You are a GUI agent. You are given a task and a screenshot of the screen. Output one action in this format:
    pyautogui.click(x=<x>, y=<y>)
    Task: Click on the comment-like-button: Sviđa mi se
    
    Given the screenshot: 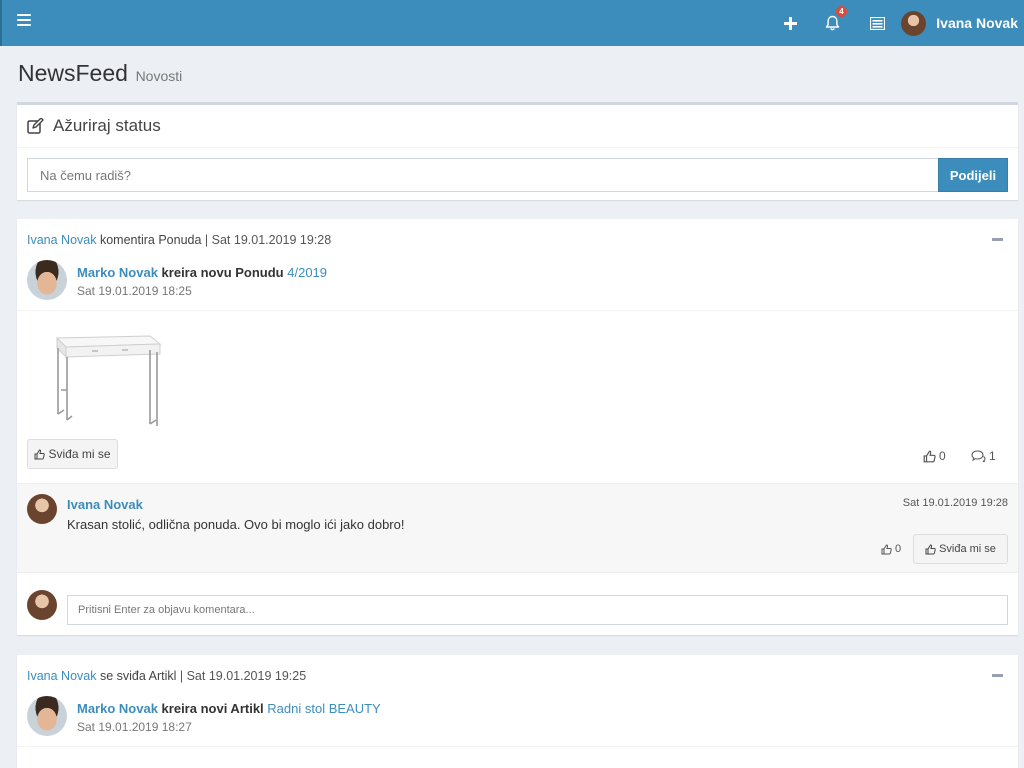 What is the action you would take?
    pyautogui.click(x=960, y=549)
    